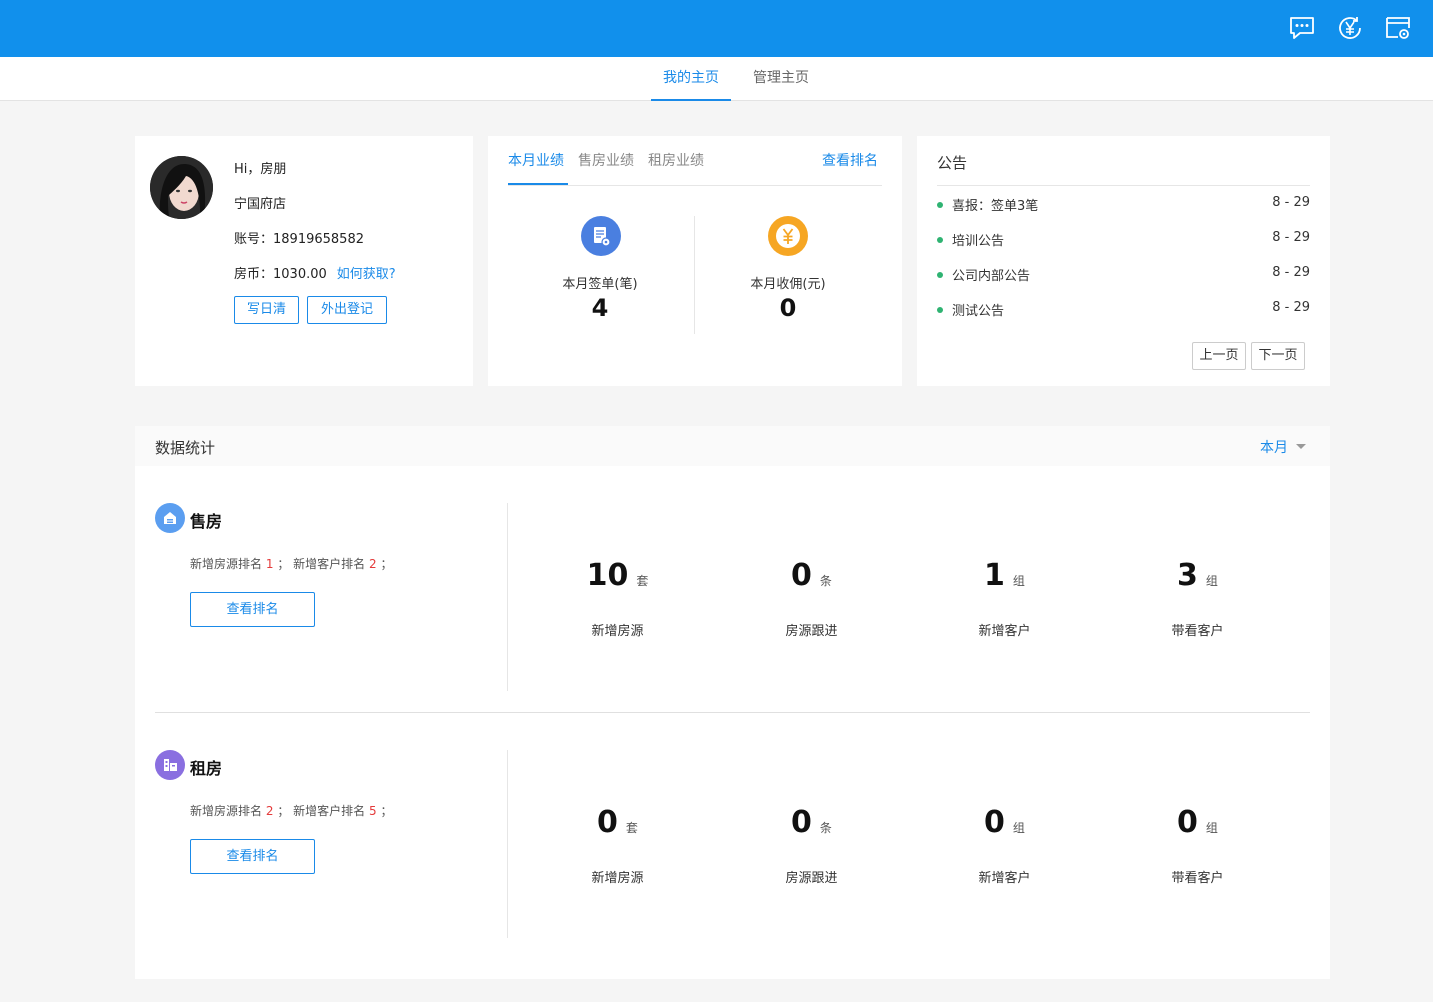  I want to click on monthly-signed-value: 4, so click(600, 308).